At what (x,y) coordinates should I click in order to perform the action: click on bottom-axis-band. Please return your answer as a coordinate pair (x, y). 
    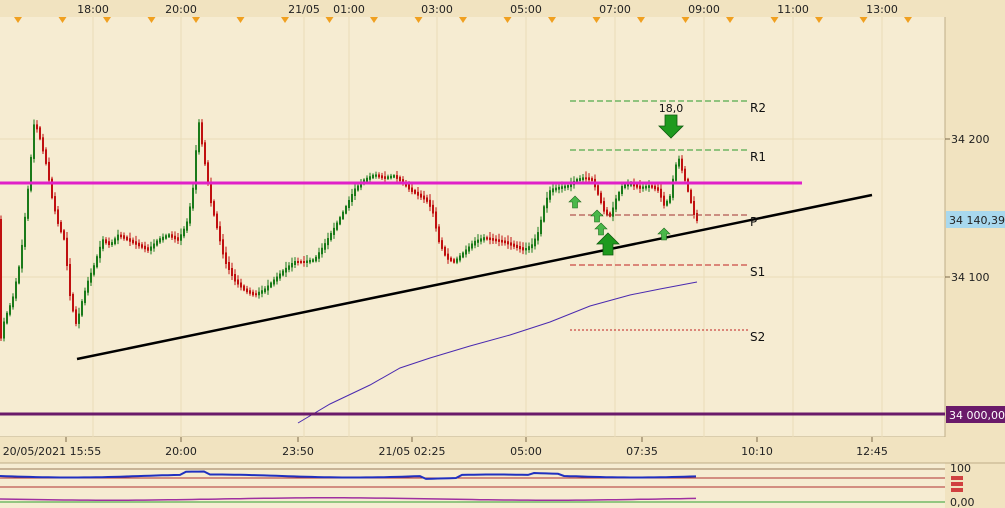
    Looking at the image, I should click on (502, 450).